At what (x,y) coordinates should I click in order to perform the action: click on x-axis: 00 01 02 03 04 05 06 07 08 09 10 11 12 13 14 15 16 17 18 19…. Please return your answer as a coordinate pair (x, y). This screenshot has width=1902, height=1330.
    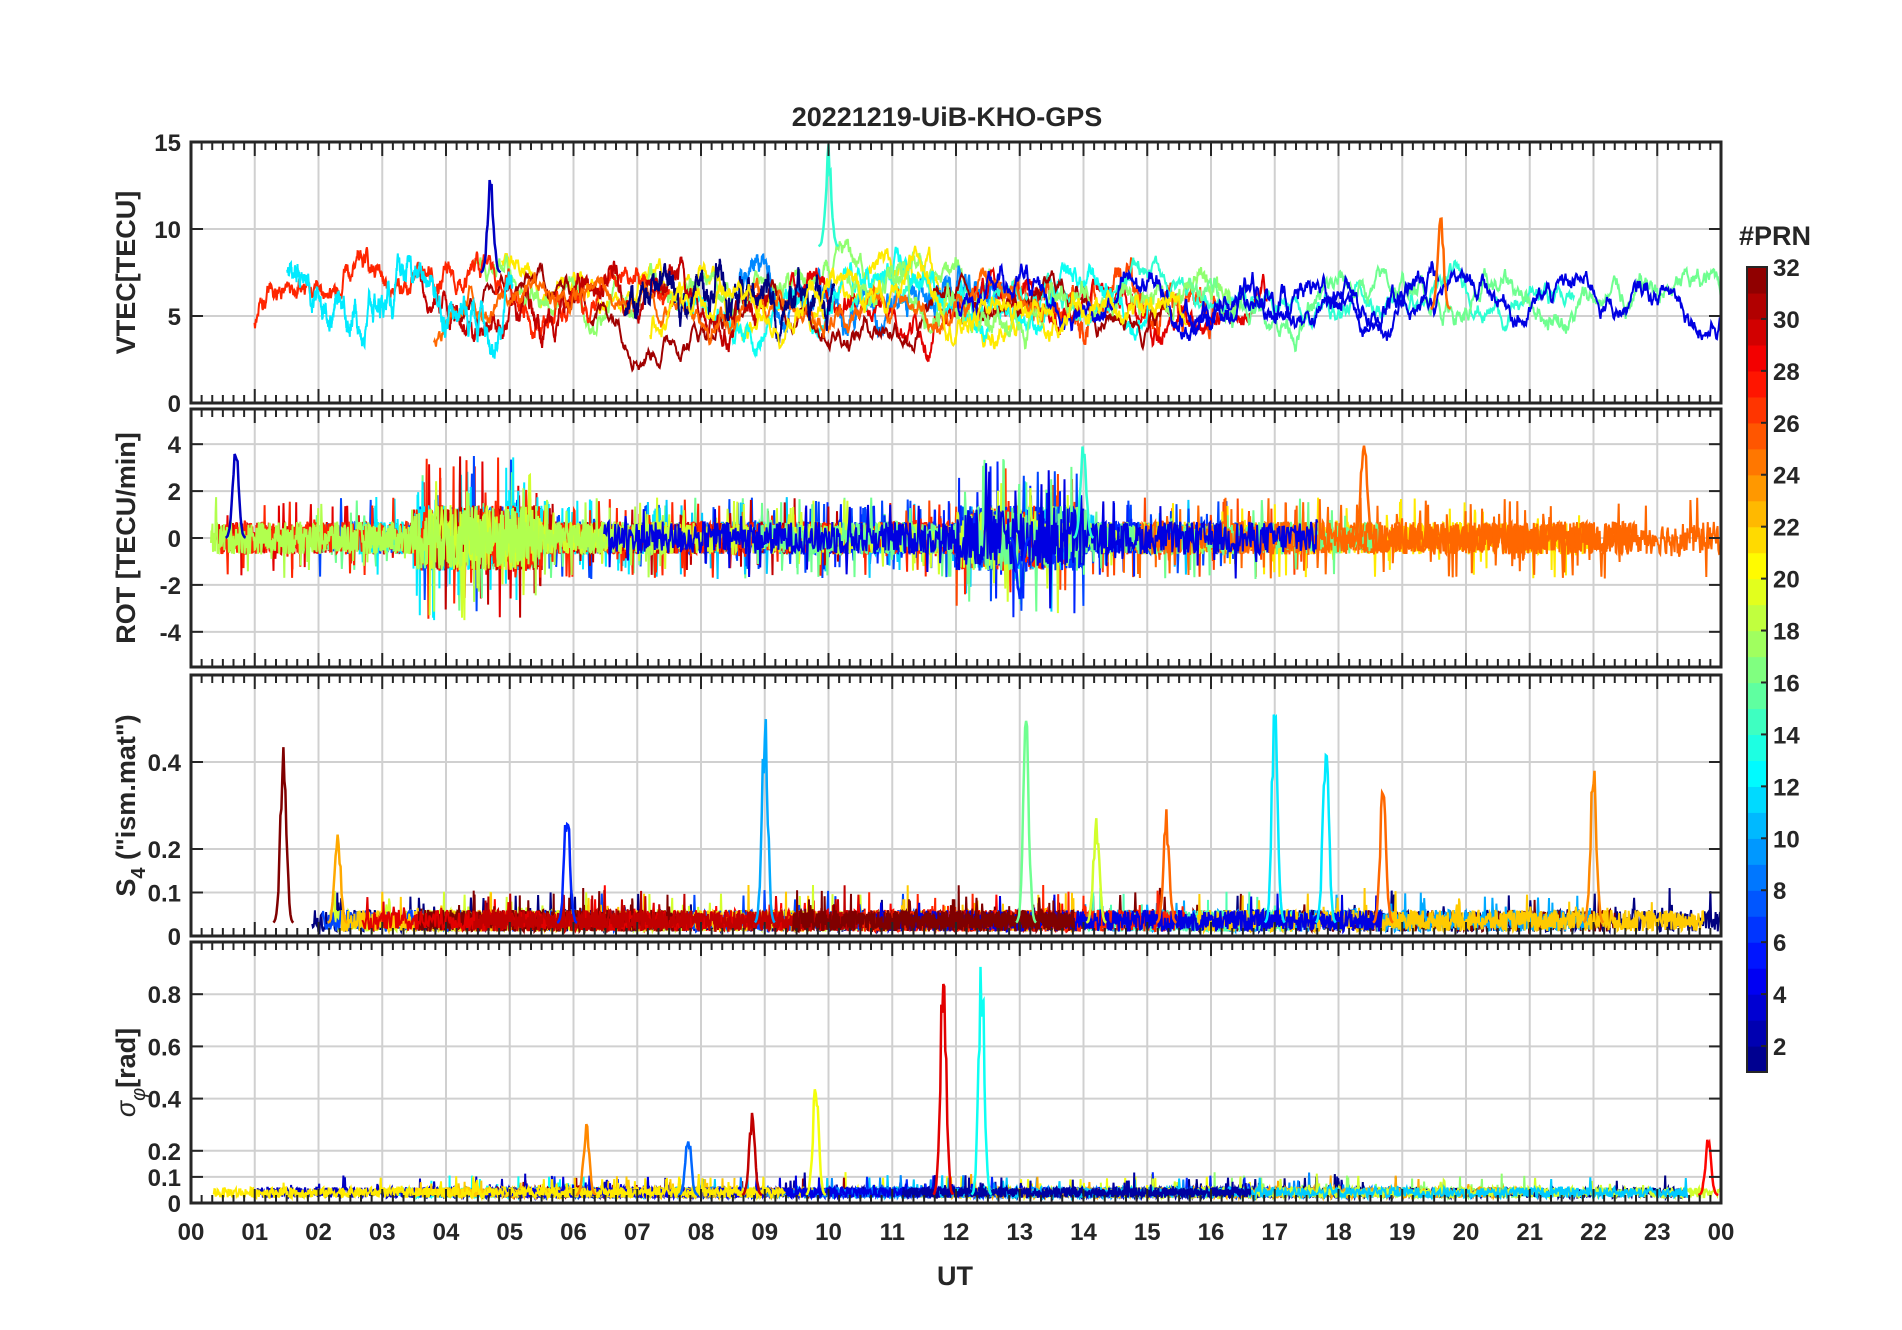
    Looking at the image, I should click on (956, 1255).